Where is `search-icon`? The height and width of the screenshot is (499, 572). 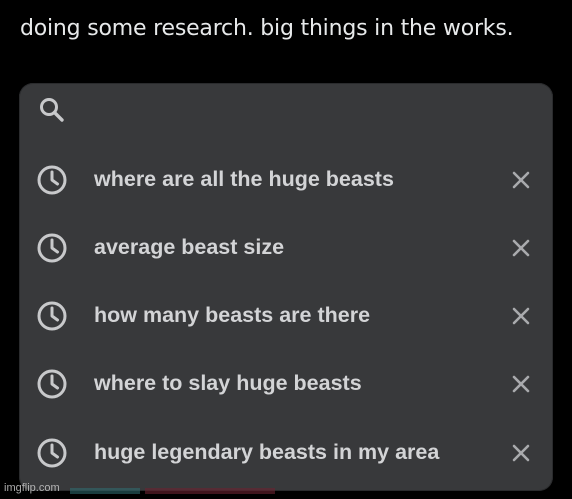
search-icon is located at coordinates (52, 110).